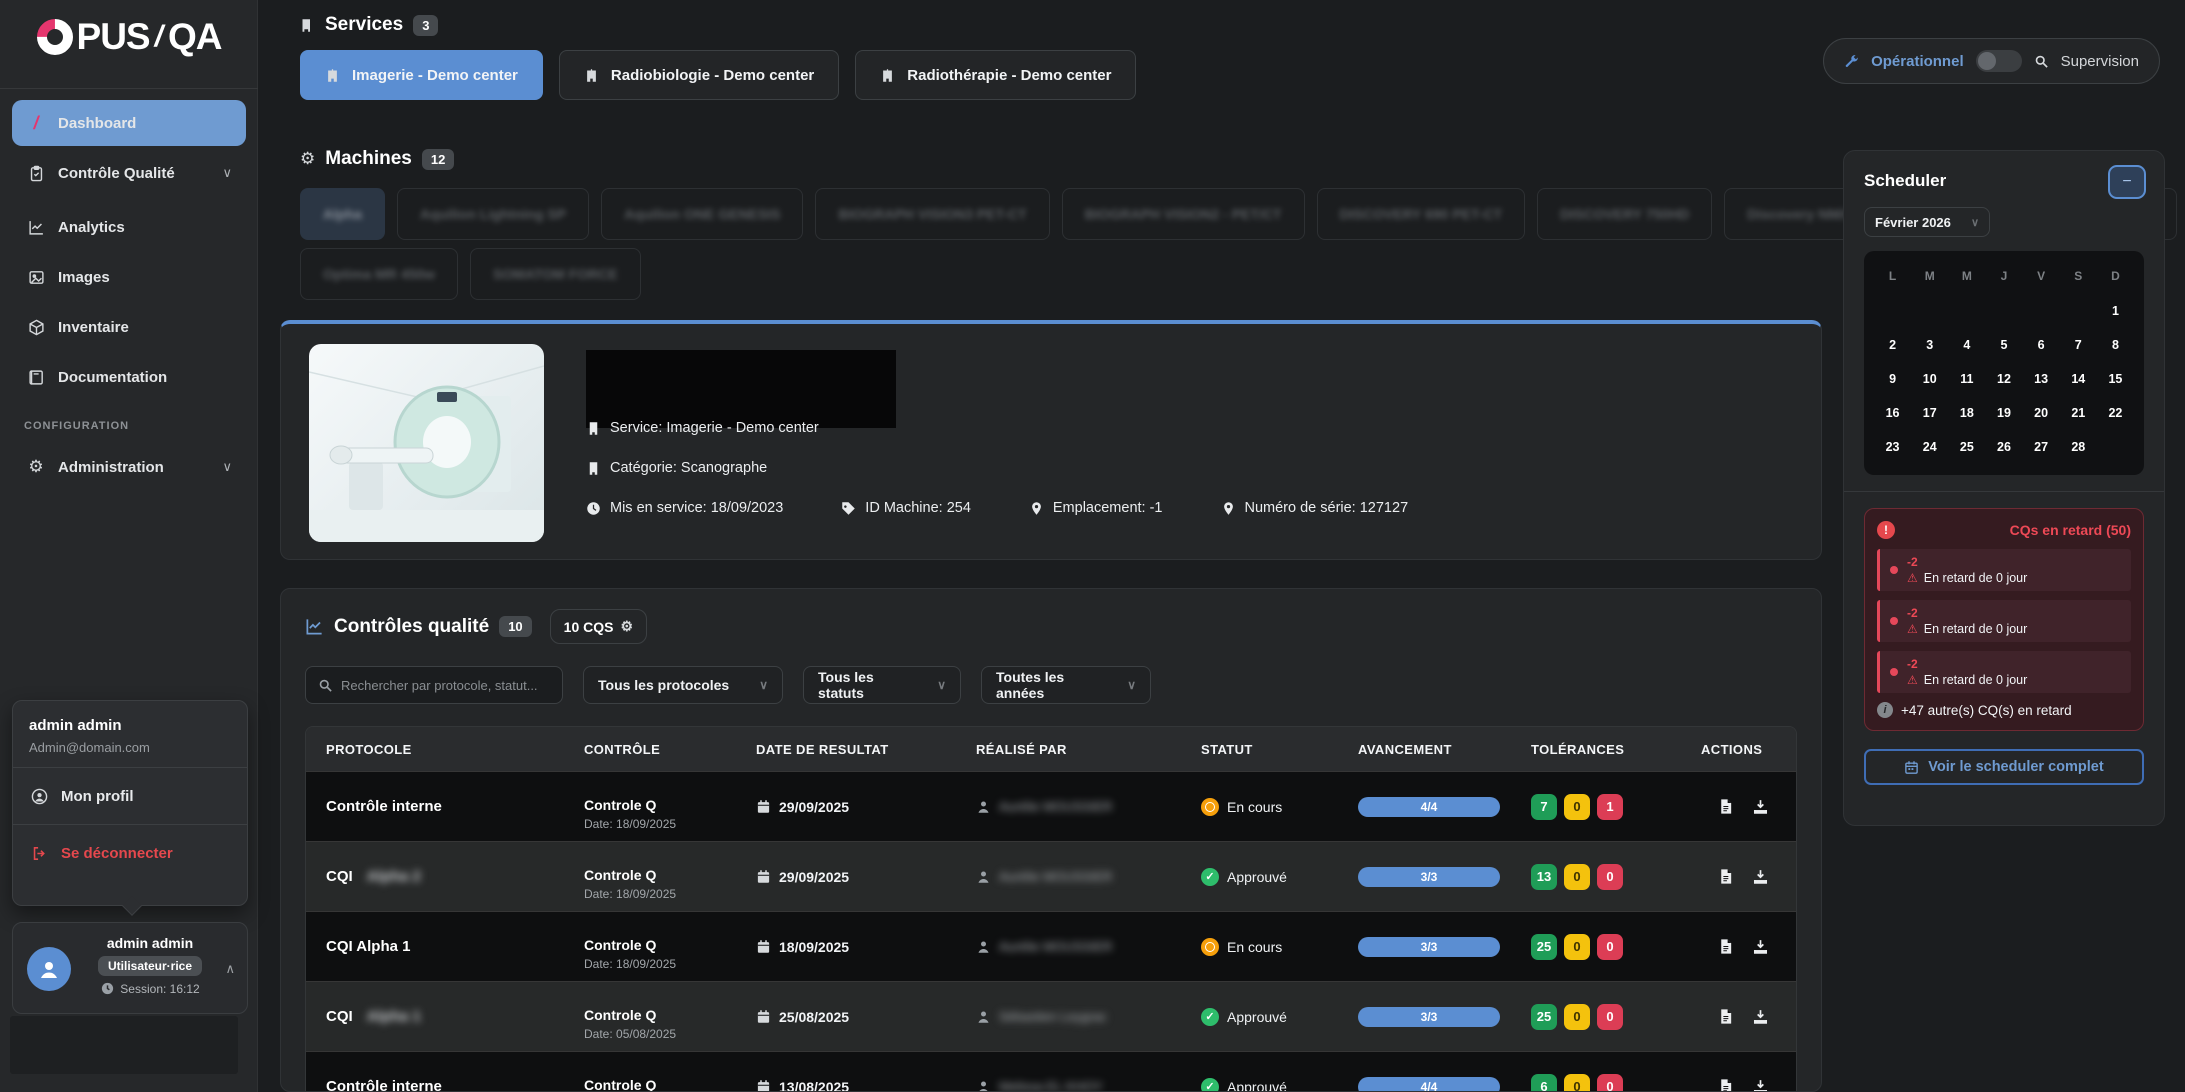  Describe the element at coordinates (2115, 379) in the screenshot. I see `calendar-day: 15` at that location.